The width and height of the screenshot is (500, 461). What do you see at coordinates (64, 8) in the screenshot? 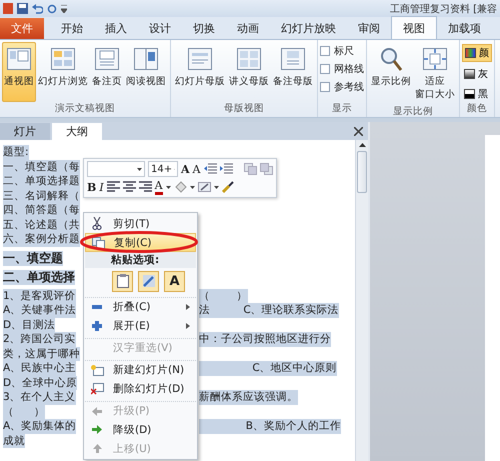
I see `customize-toolbar-icon` at bounding box center [64, 8].